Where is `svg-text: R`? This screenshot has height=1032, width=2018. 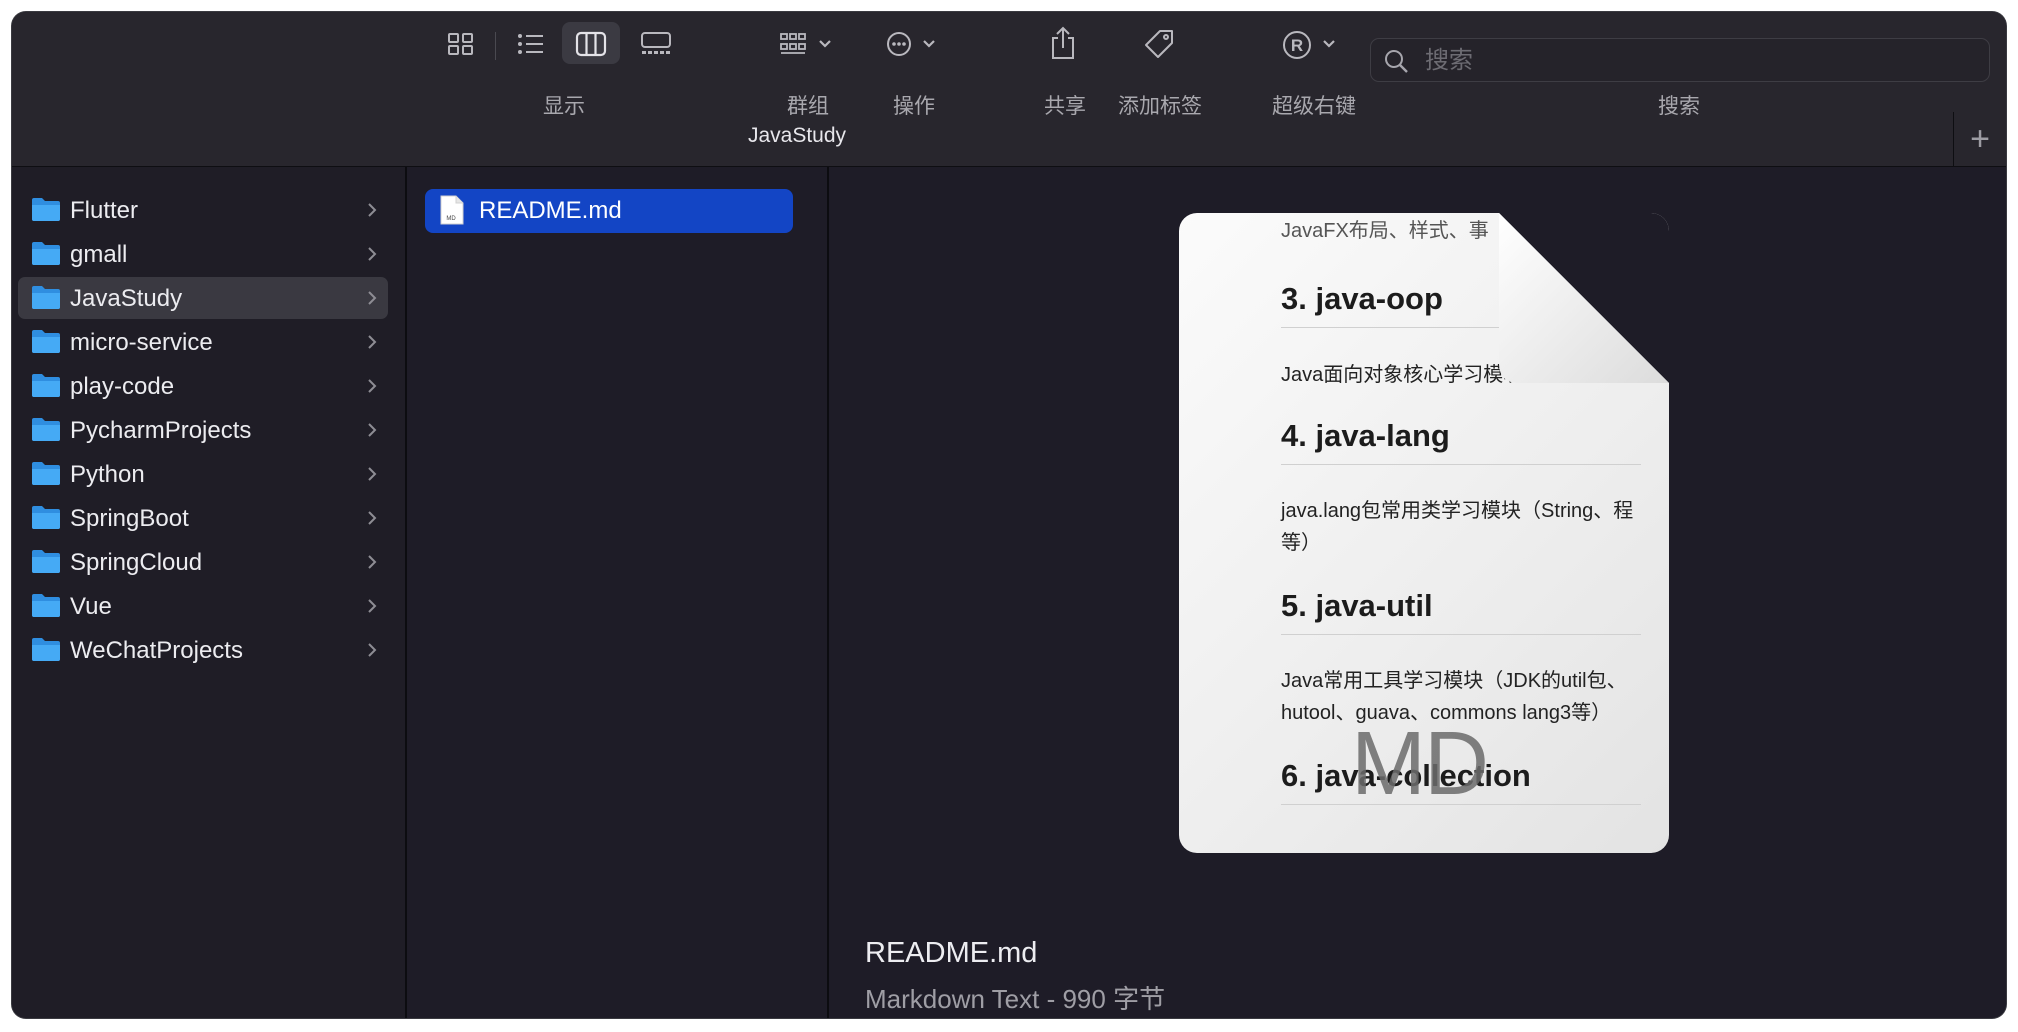
svg-text: R is located at coordinates (1297, 45).